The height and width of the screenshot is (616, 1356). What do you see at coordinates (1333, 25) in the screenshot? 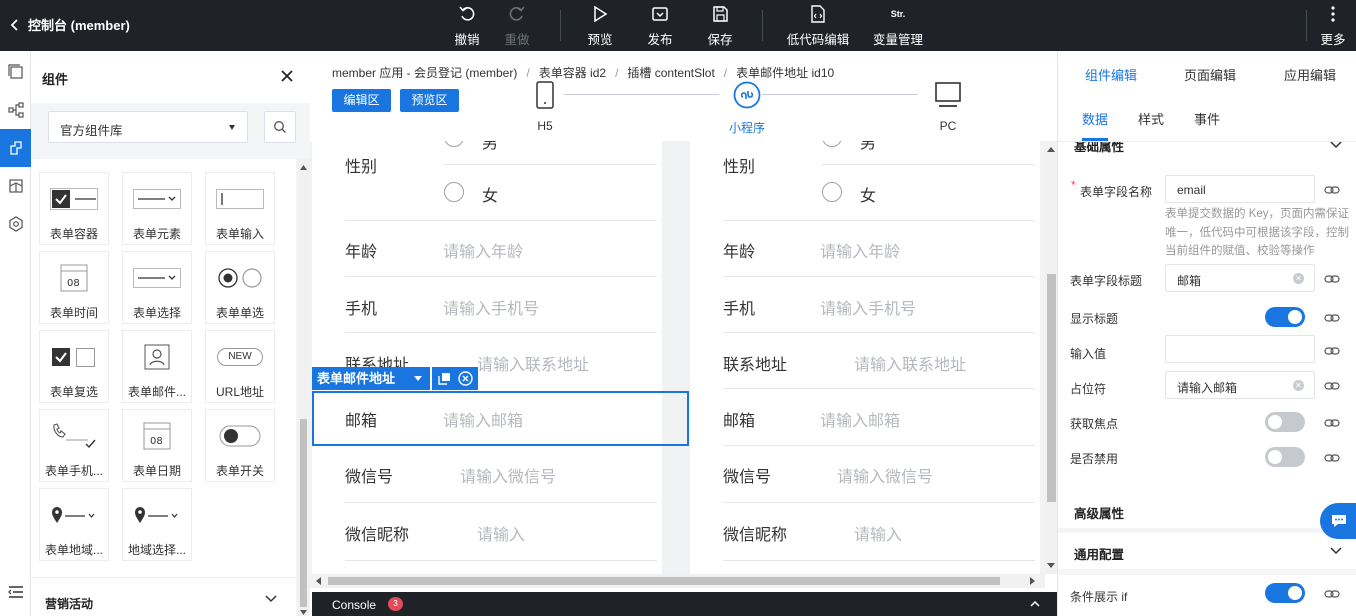
I see `more-button: 更多` at bounding box center [1333, 25].